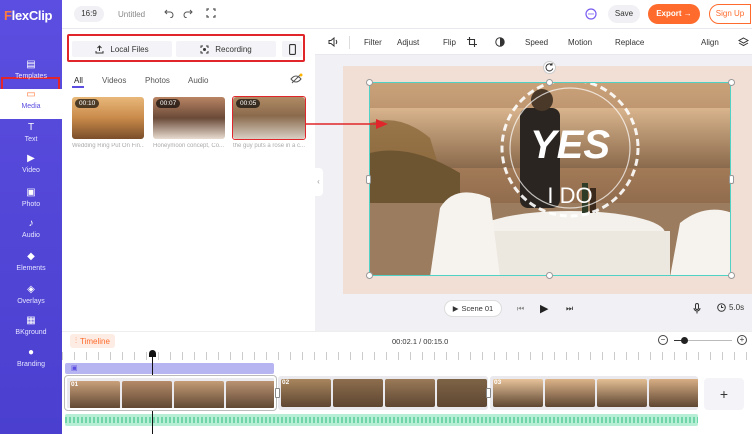  What do you see at coordinates (31, 266) in the screenshot?
I see `sidebar-item-elements: ◆ Elements` at bounding box center [31, 266].